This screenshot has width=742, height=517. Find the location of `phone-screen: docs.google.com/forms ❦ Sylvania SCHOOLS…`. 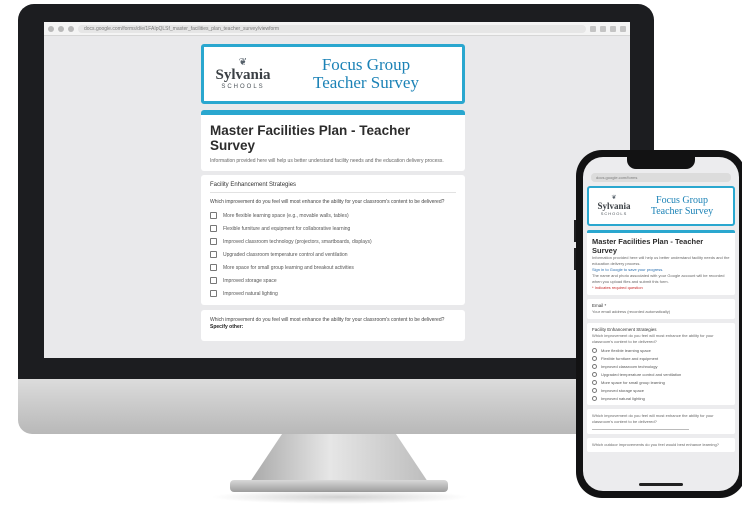

phone-screen: docs.google.com/forms ❦ Sylvania SCHOOLS… is located at coordinates (661, 324).